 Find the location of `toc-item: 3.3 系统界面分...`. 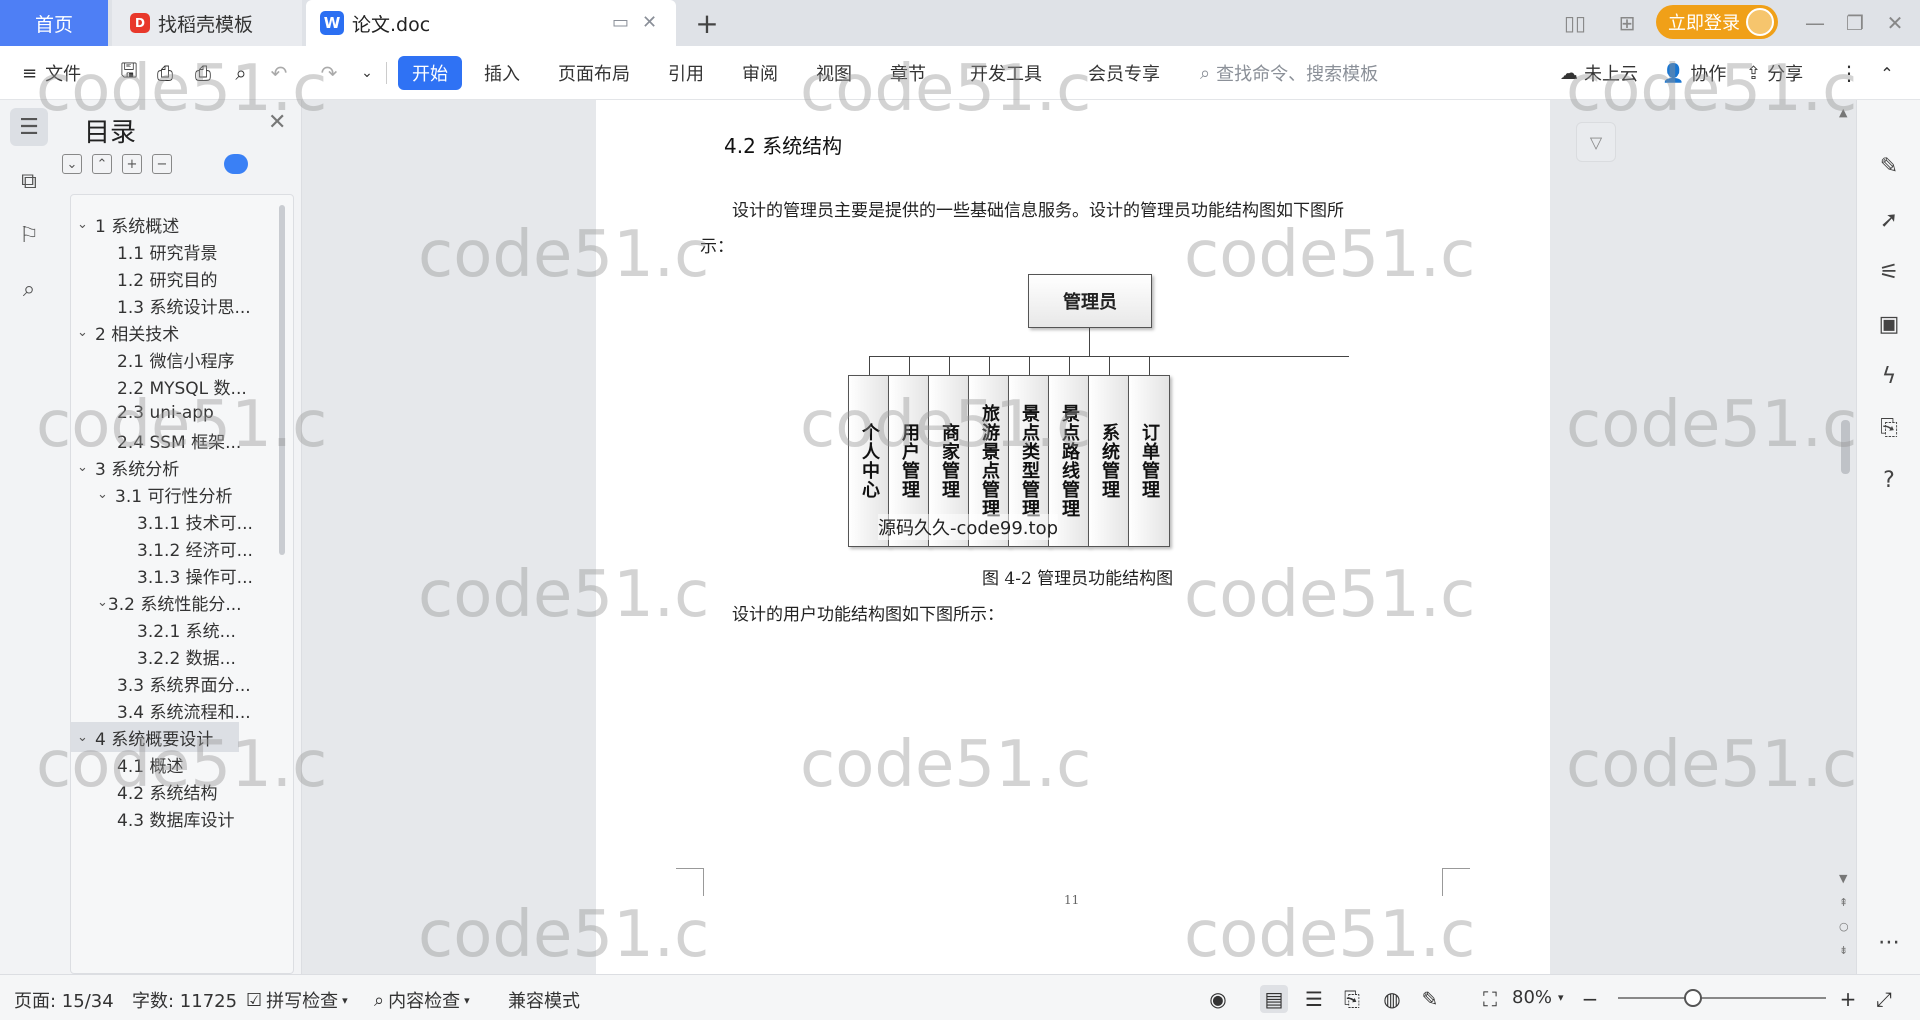

toc-item: 3.3 系统界面分... is located at coordinates (161, 683).